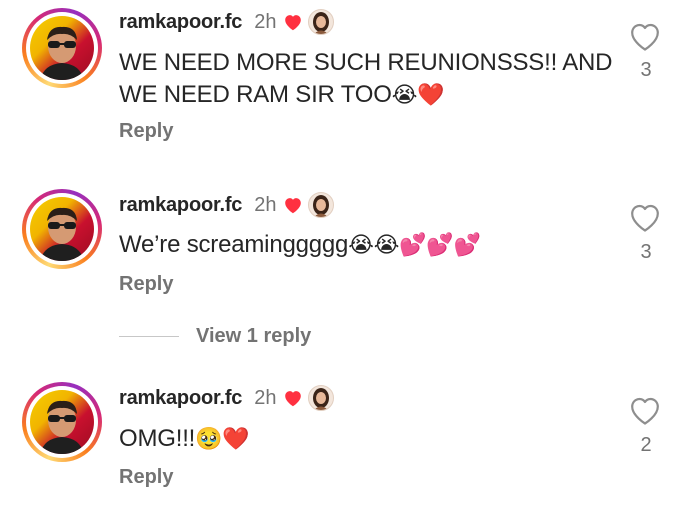 This screenshot has height=514, width=700. I want to click on comment-body: OMG!!!, so click(157, 438).